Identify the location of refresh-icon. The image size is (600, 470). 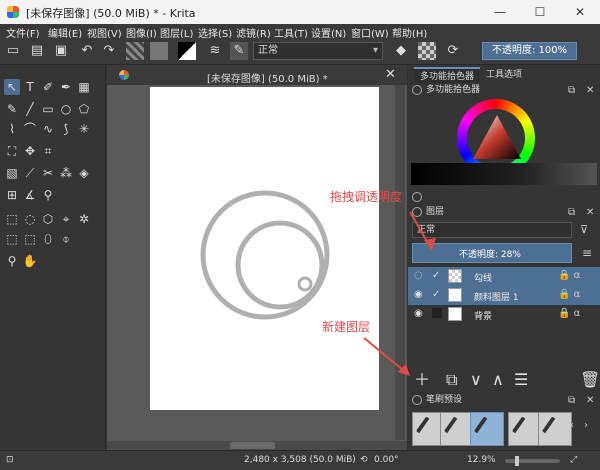
(417, 197).